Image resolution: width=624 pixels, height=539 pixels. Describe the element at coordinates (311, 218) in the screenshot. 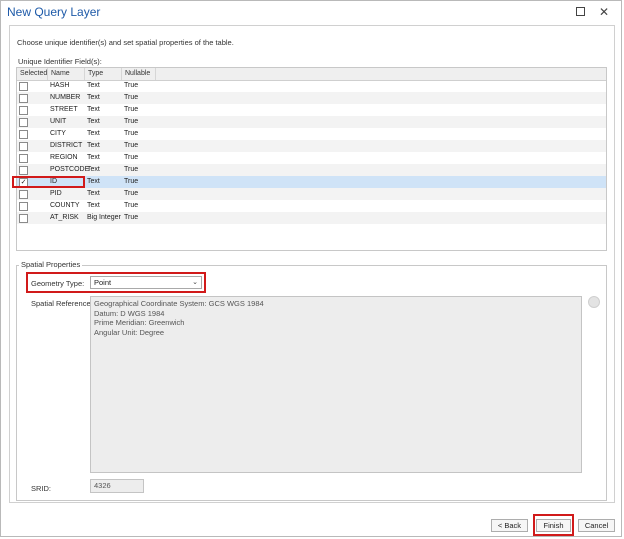

I see `table-row: AT_RISK Big Integer True` at that location.